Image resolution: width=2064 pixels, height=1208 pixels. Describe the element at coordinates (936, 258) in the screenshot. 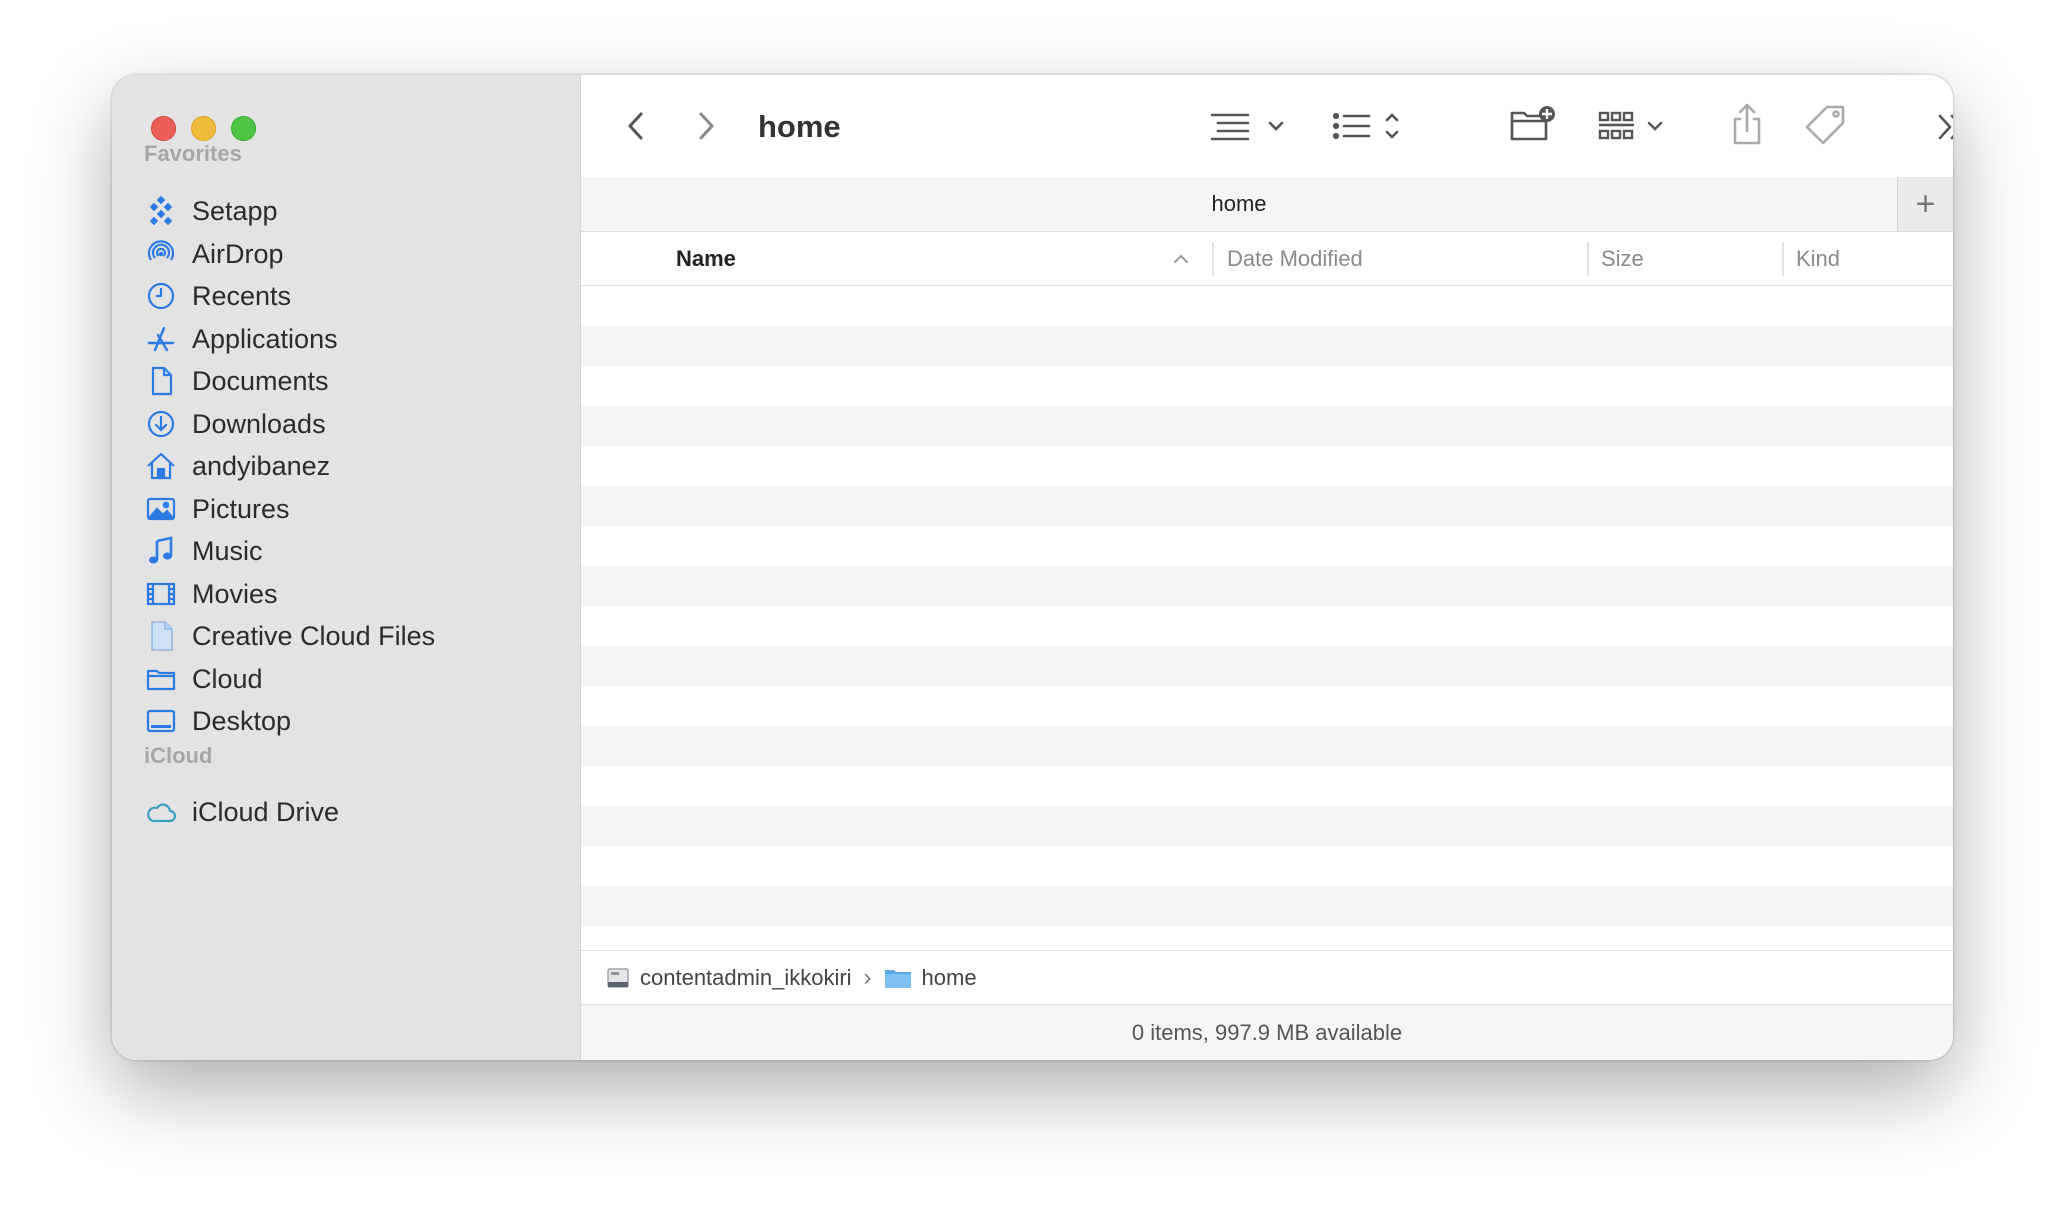

I see `column-header-name: Name` at that location.